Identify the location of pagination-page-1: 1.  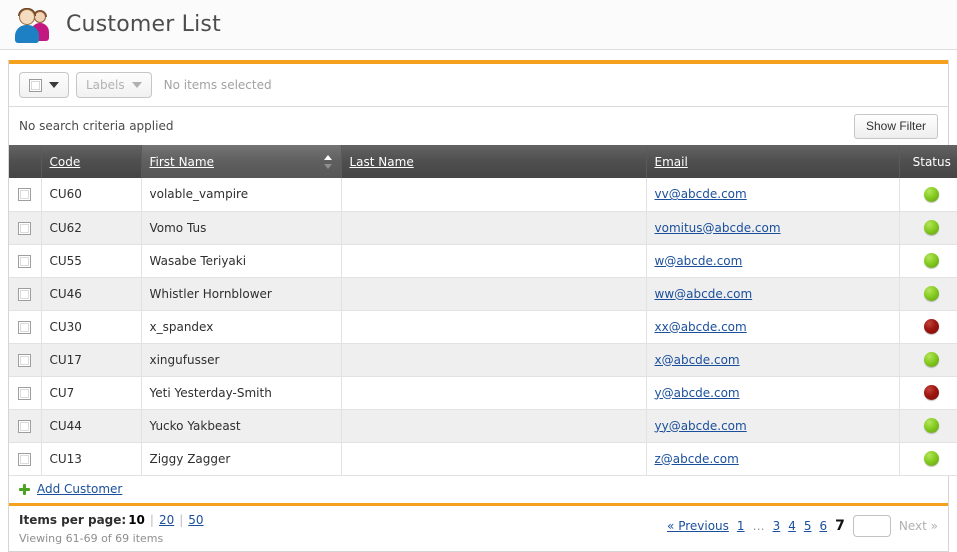
(741, 526).